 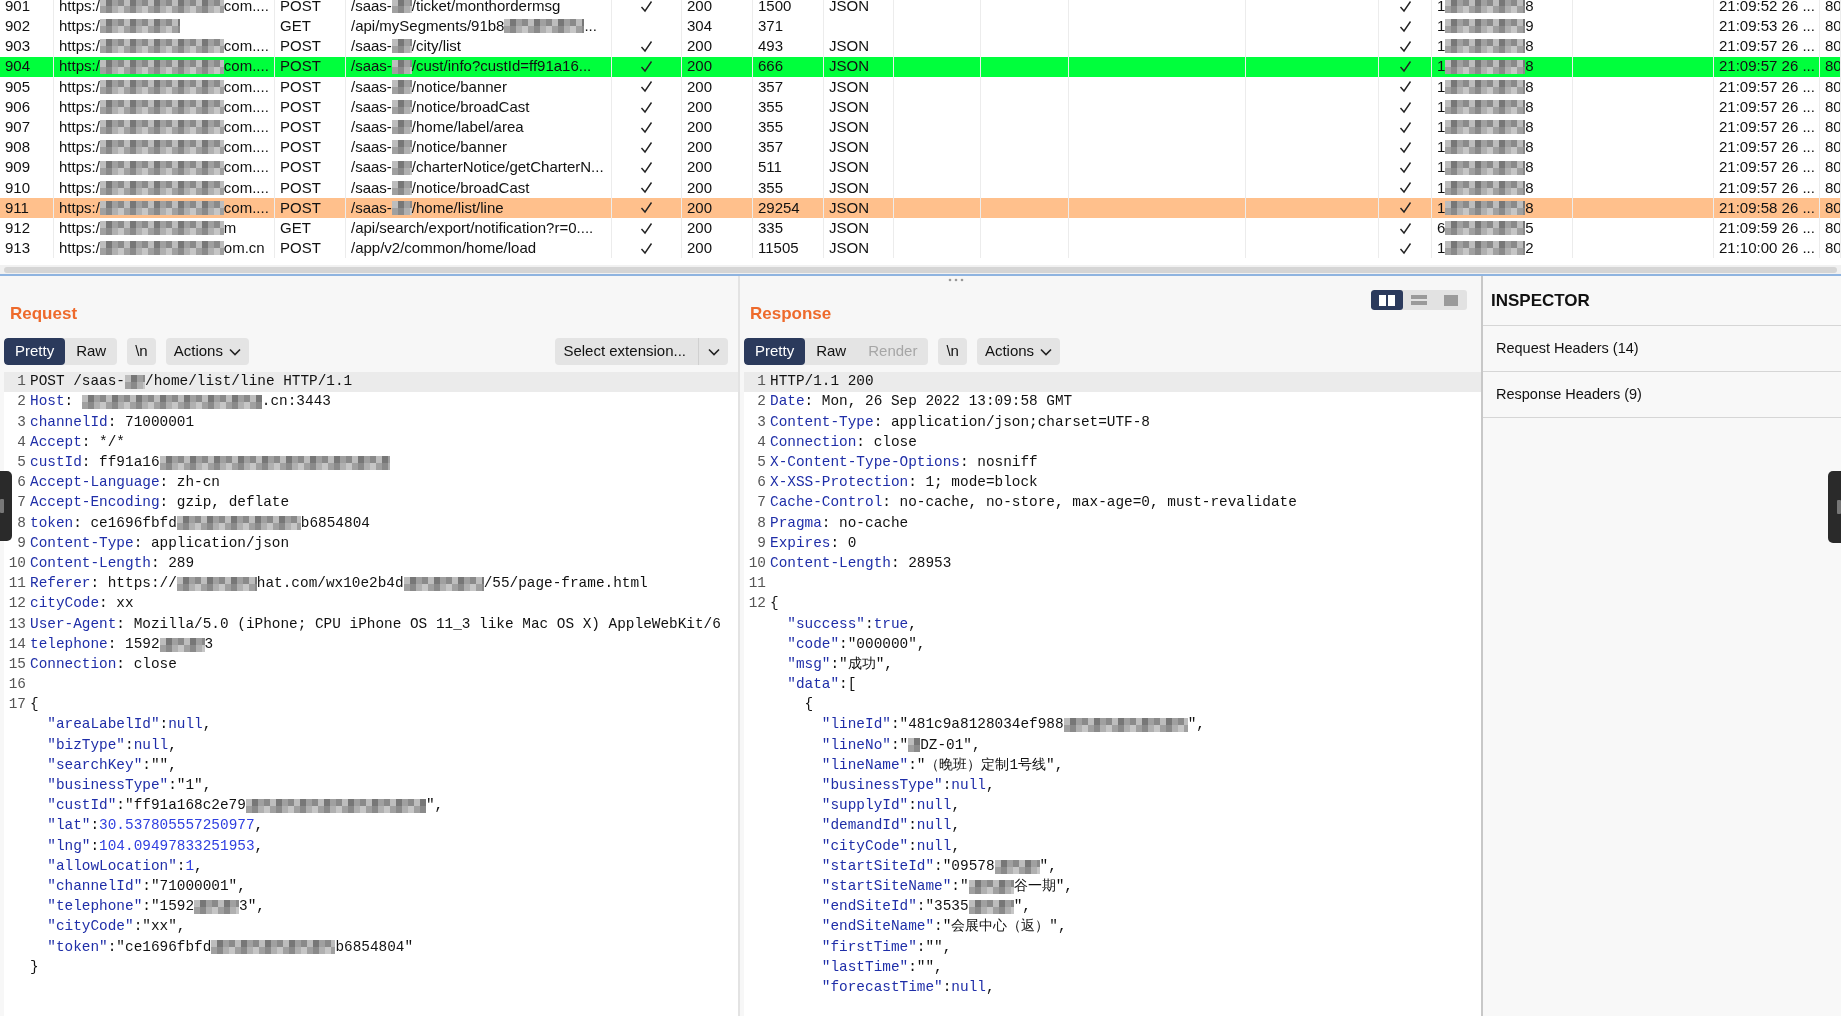 I want to click on inspector-section: Request Headers (14), so click(x=1662, y=349).